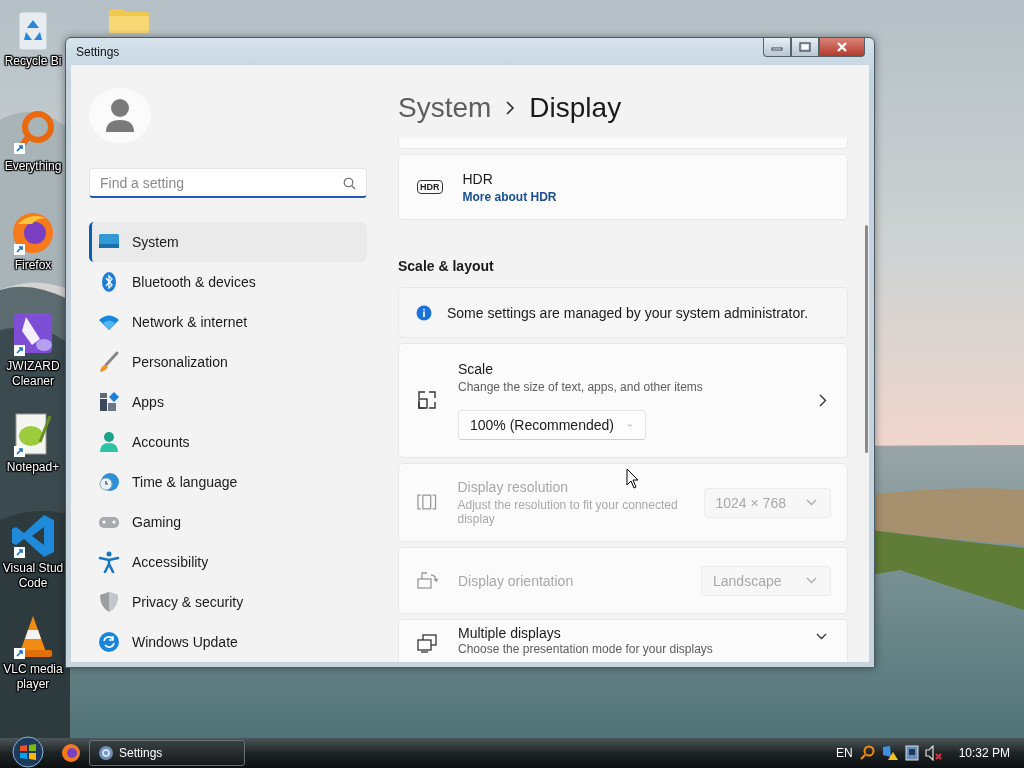 This screenshot has width=1024, height=768. What do you see at coordinates (109, 402) in the screenshot?
I see `apps-icon` at bounding box center [109, 402].